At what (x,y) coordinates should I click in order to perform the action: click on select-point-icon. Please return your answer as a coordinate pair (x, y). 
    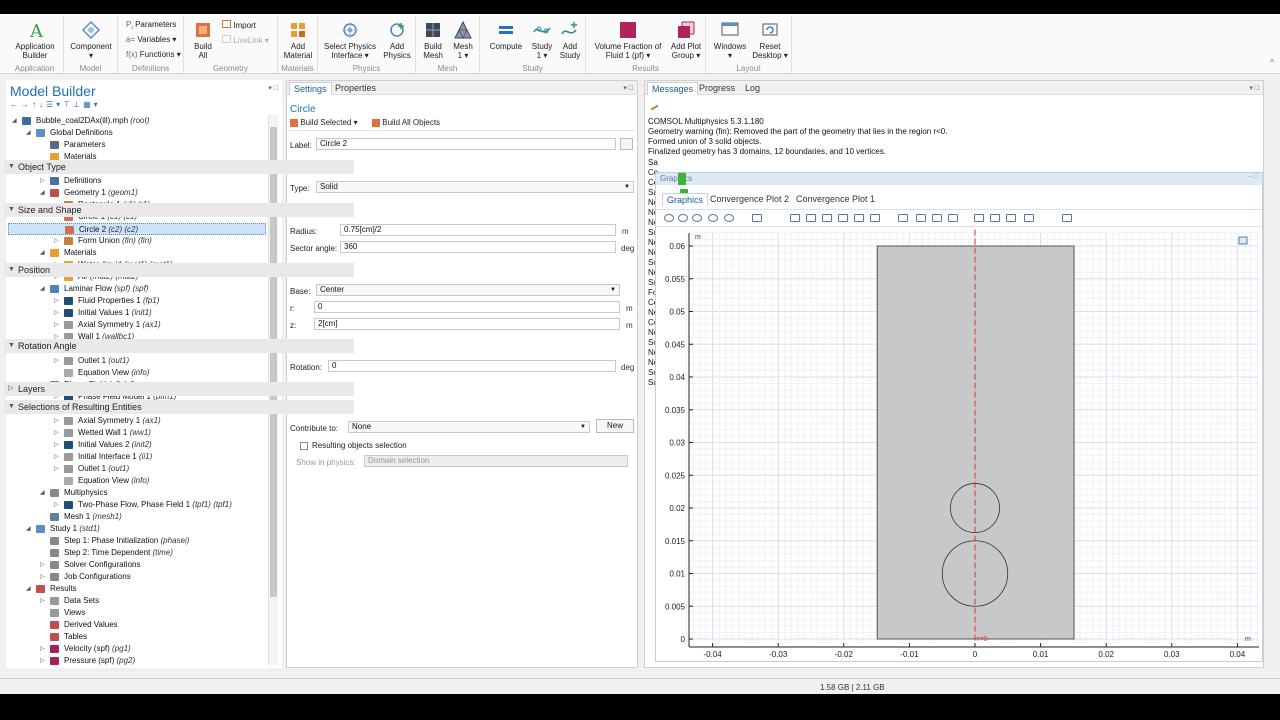
    Looking at the image, I should click on (937, 218).